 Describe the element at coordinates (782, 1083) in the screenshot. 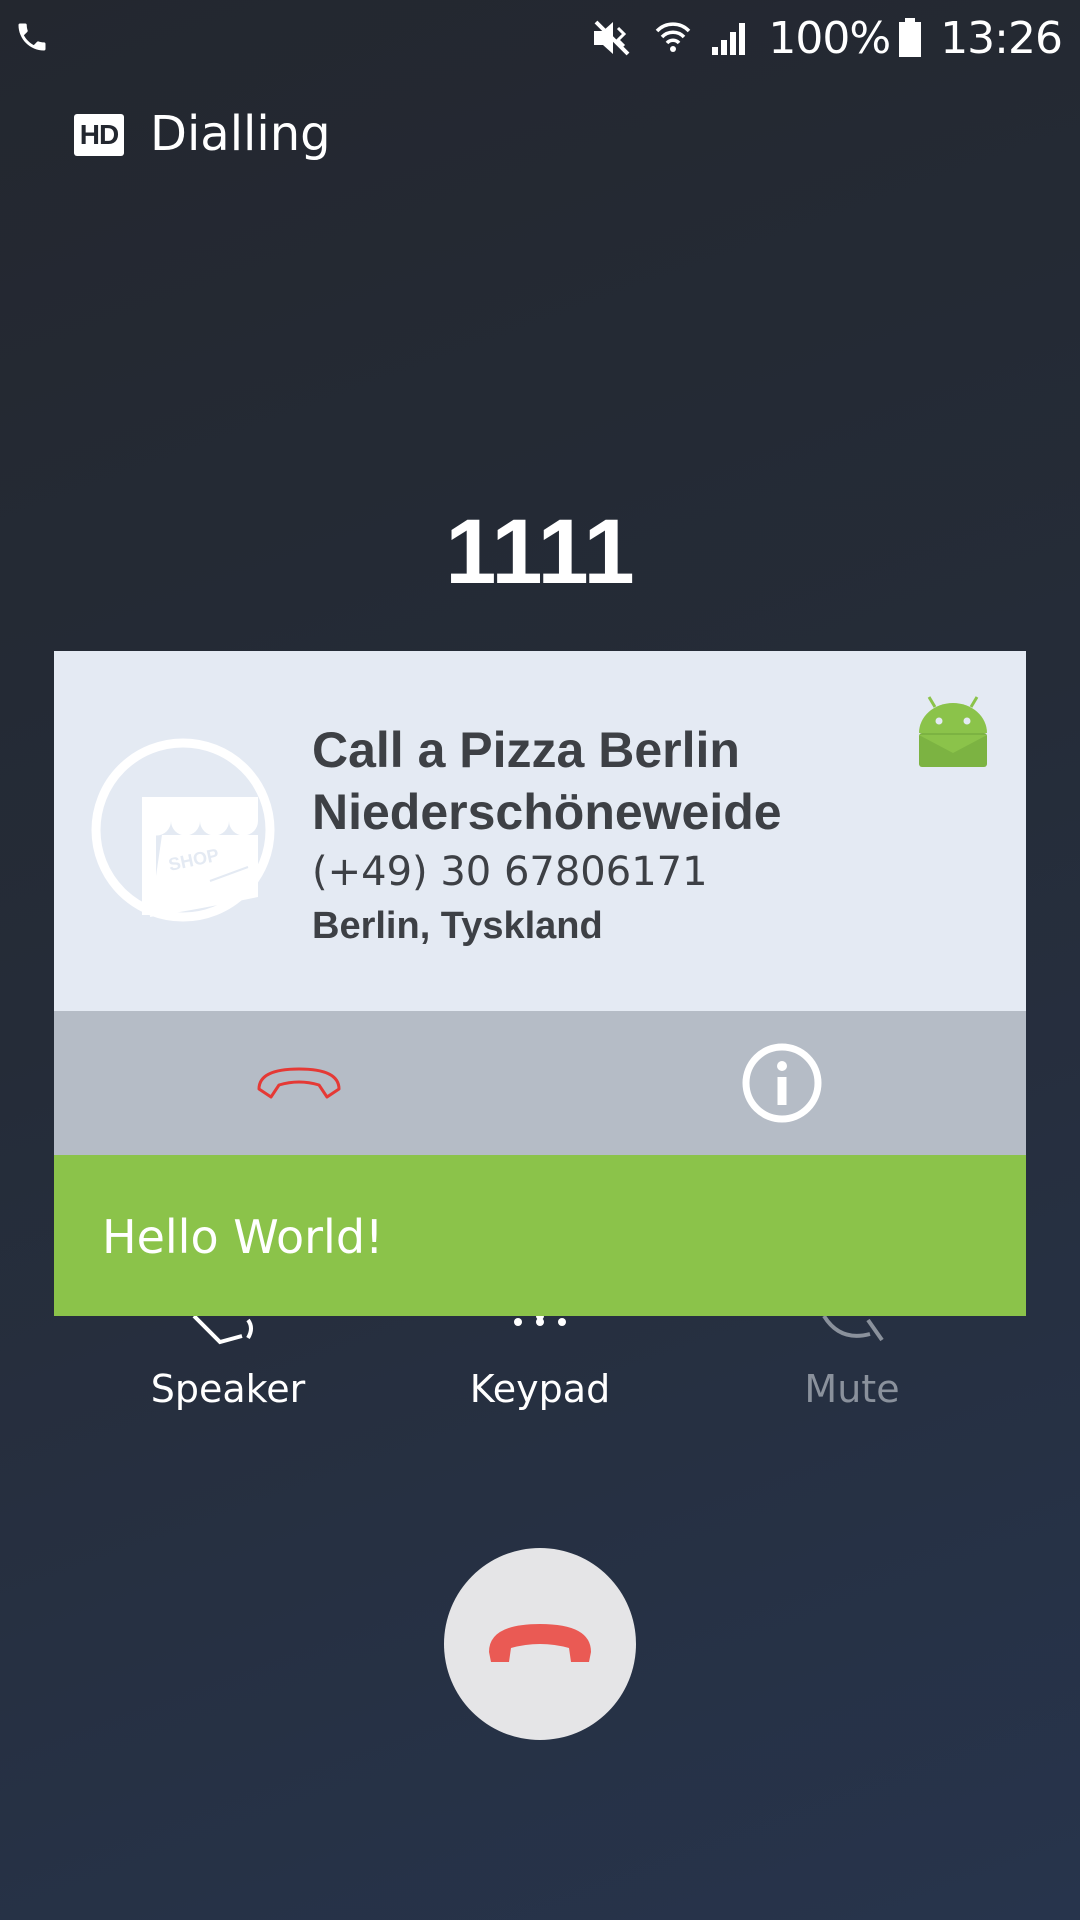

I see `info-icon` at that location.